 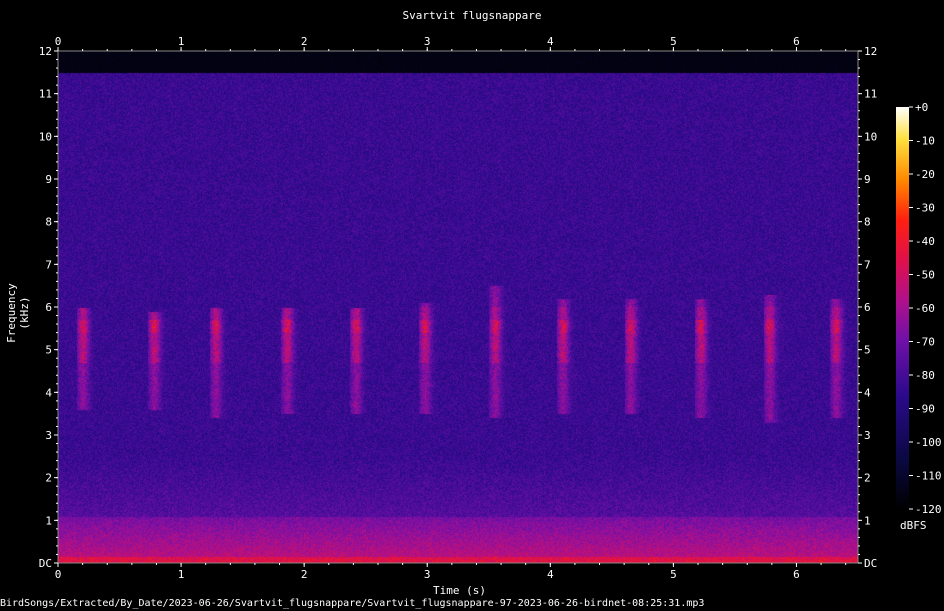 What do you see at coordinates (45, 136) in the screenshot?
I see `y-tick-label-left: 10` at bounding box center [45, 136].